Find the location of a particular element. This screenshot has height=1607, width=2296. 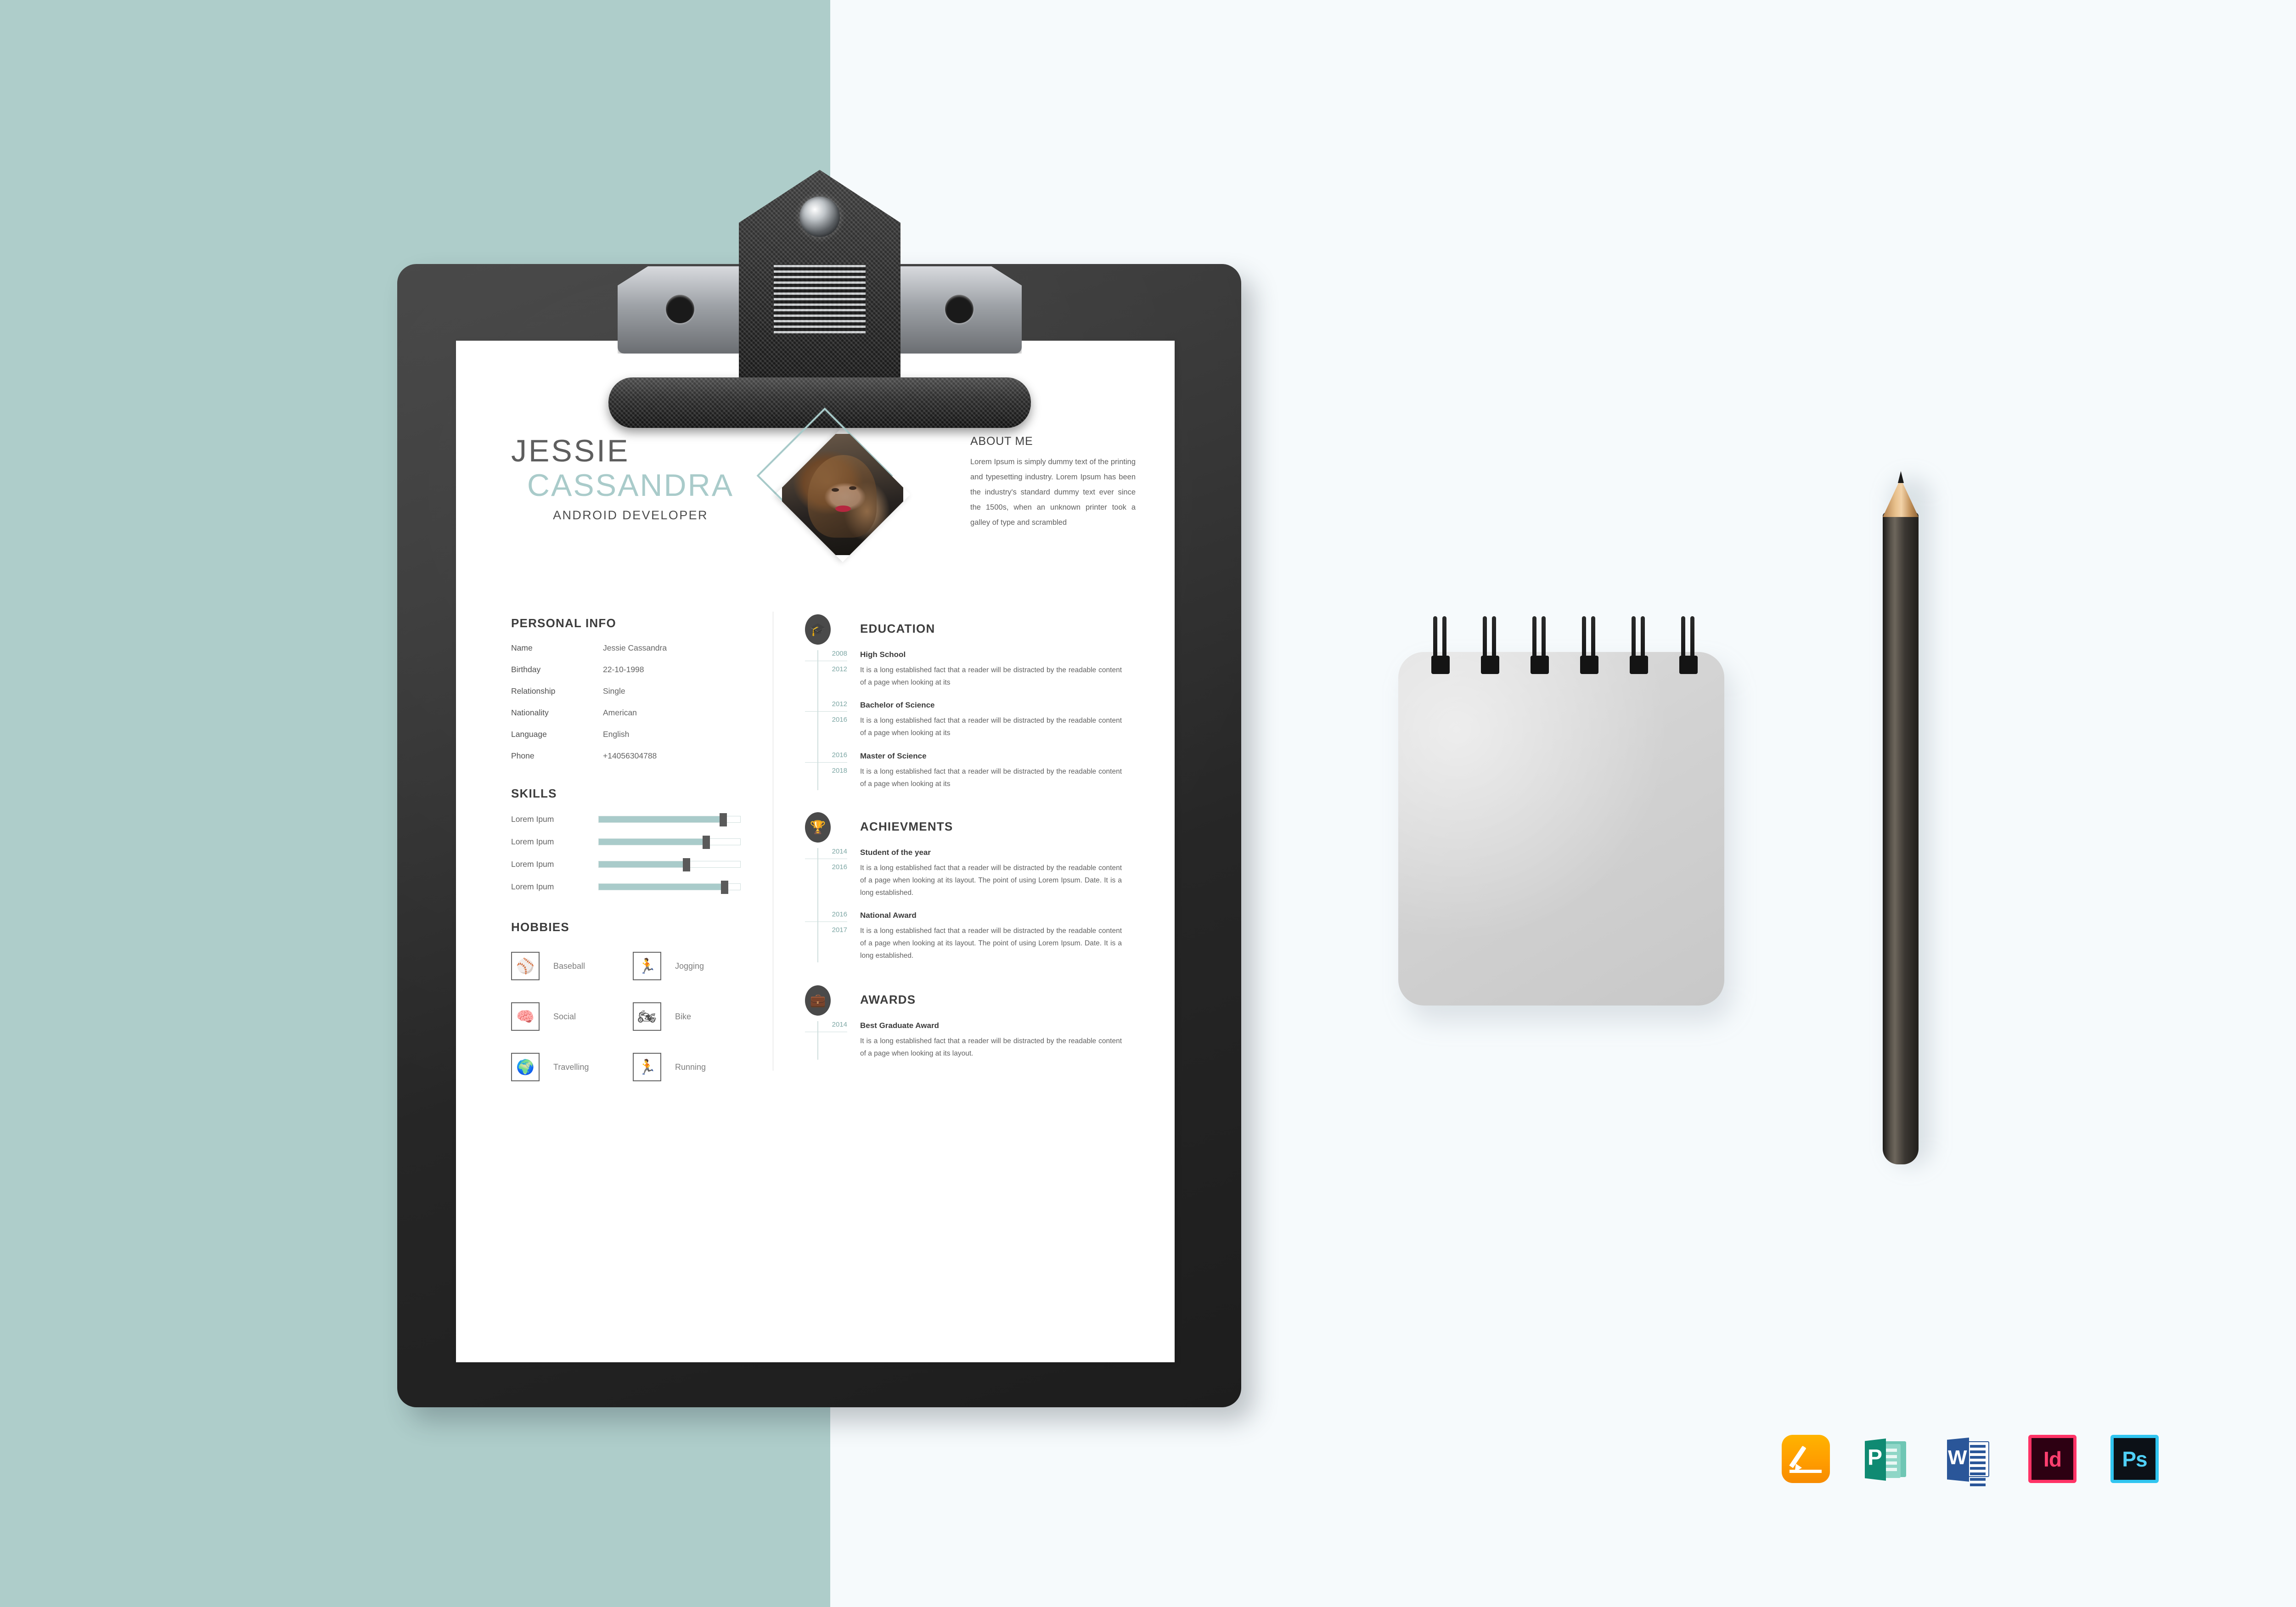

microsoft-publisher-icon: P is located at coordinates (1888, 1459).